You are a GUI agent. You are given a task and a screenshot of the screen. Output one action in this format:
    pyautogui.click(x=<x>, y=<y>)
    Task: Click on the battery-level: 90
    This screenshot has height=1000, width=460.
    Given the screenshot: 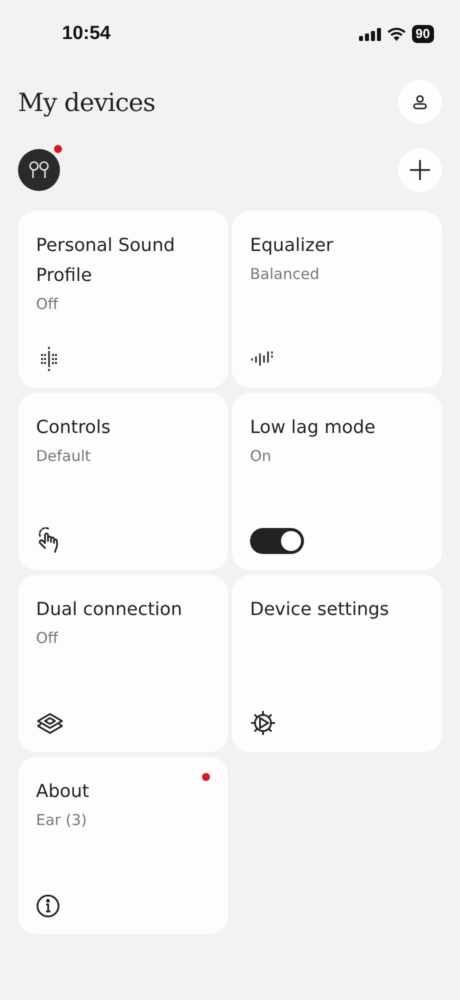 What is the action you would take?
    pyautogui.click(x=423, y=34)
    